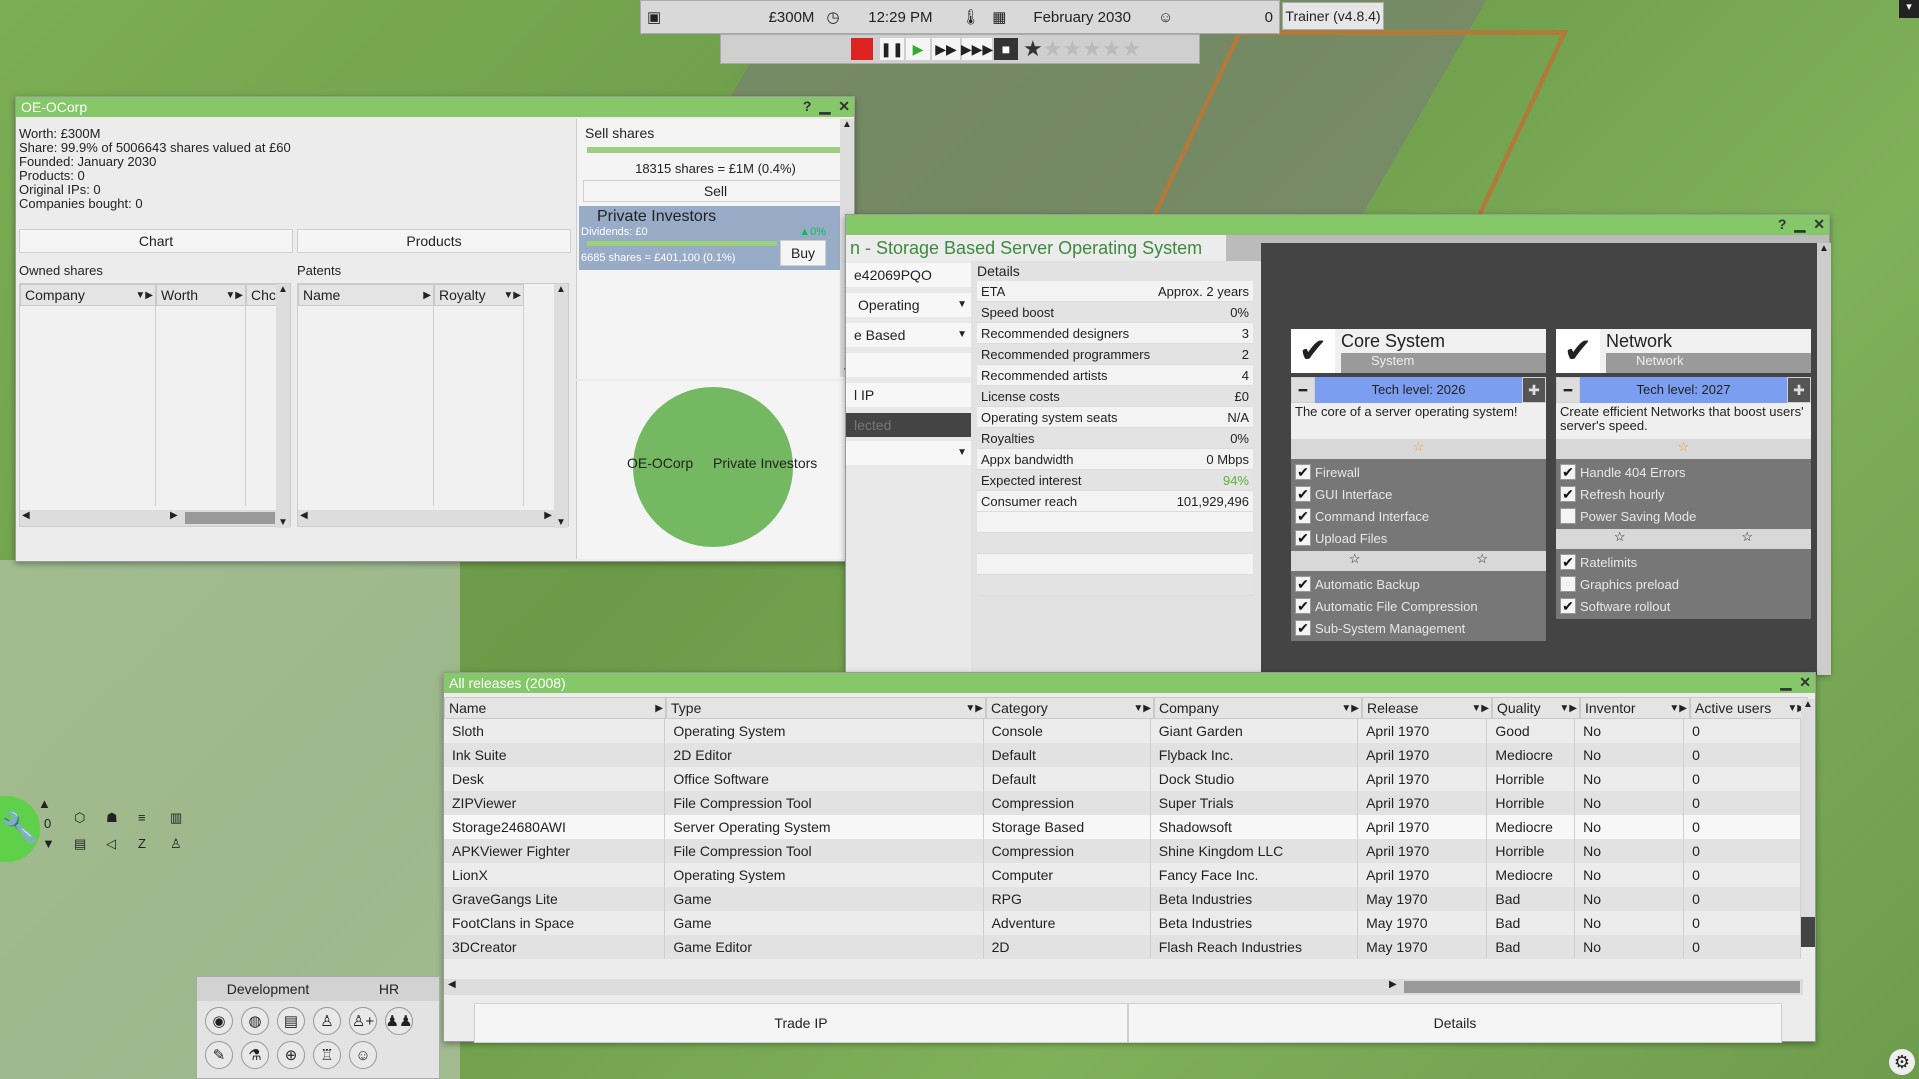 This screenshot has height=1079, width=1919. Describe the element at coordinates (999, 17) in the screenshot. I see `calendar-icon: ▦` at that location.